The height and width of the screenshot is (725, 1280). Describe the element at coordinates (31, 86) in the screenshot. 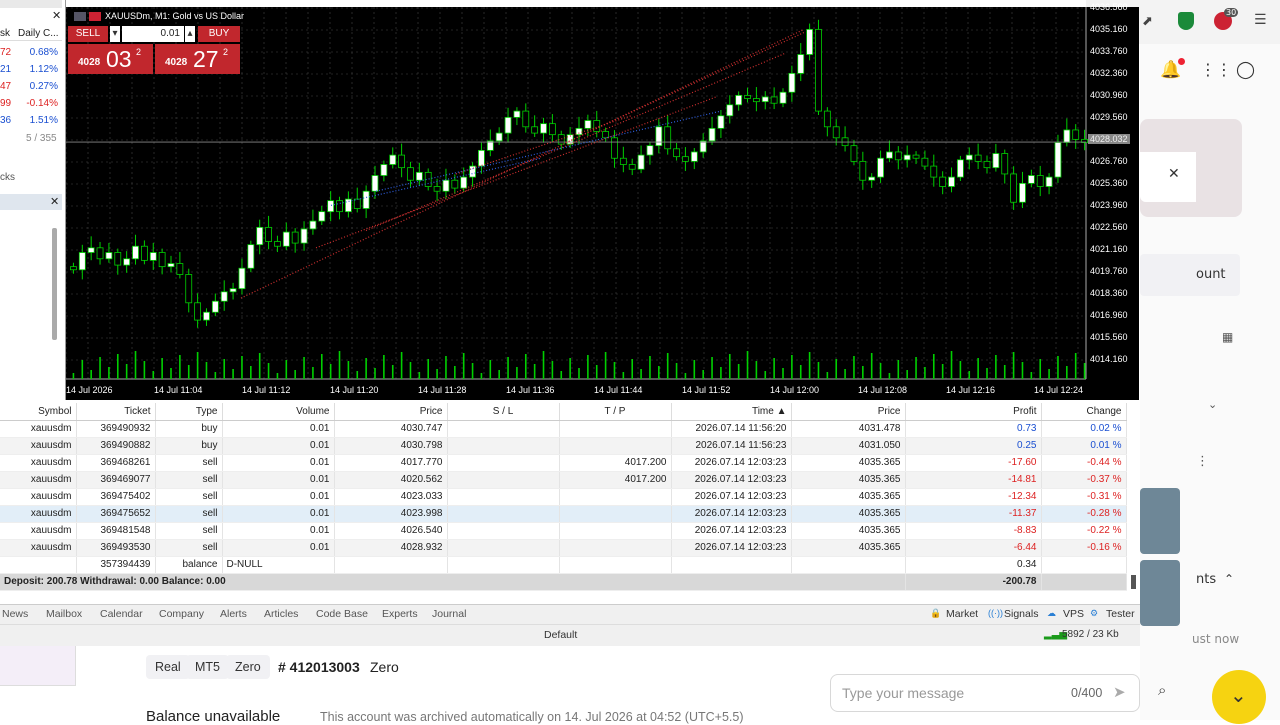

I see `mw-row: 47 0.27%` at that location.